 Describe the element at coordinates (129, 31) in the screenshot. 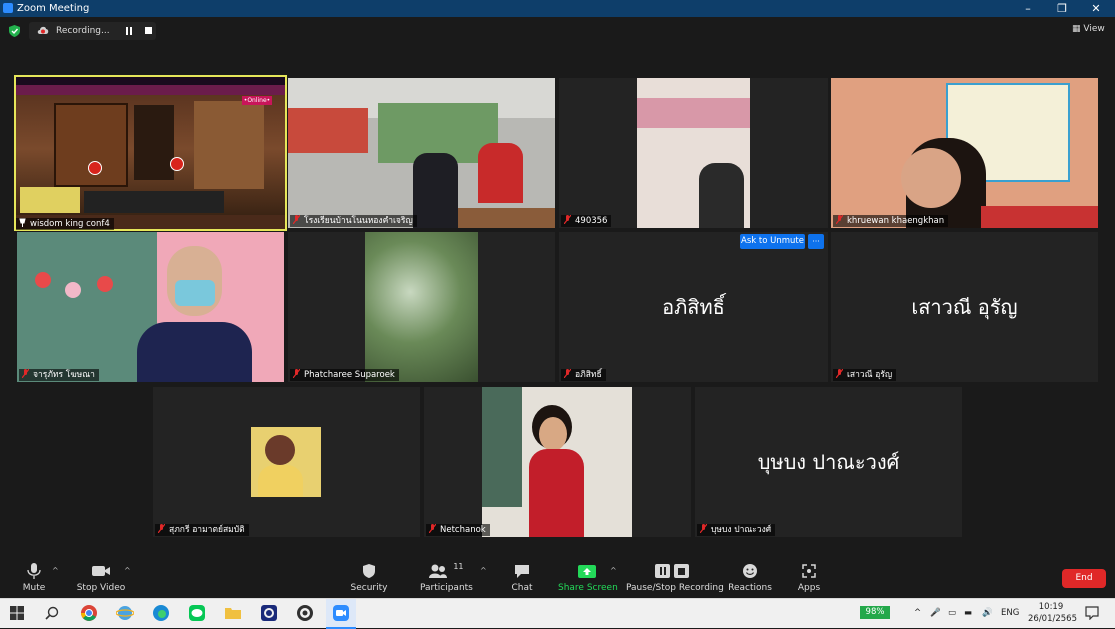

I see `pause-recording-icon` at that location.